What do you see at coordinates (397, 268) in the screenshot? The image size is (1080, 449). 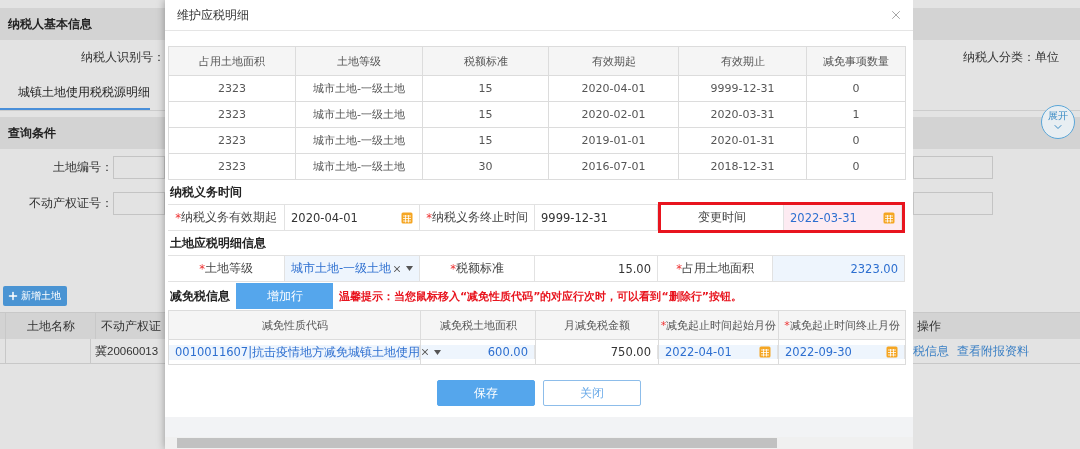 I see `clear-icon` at bounding box center [397, 268].